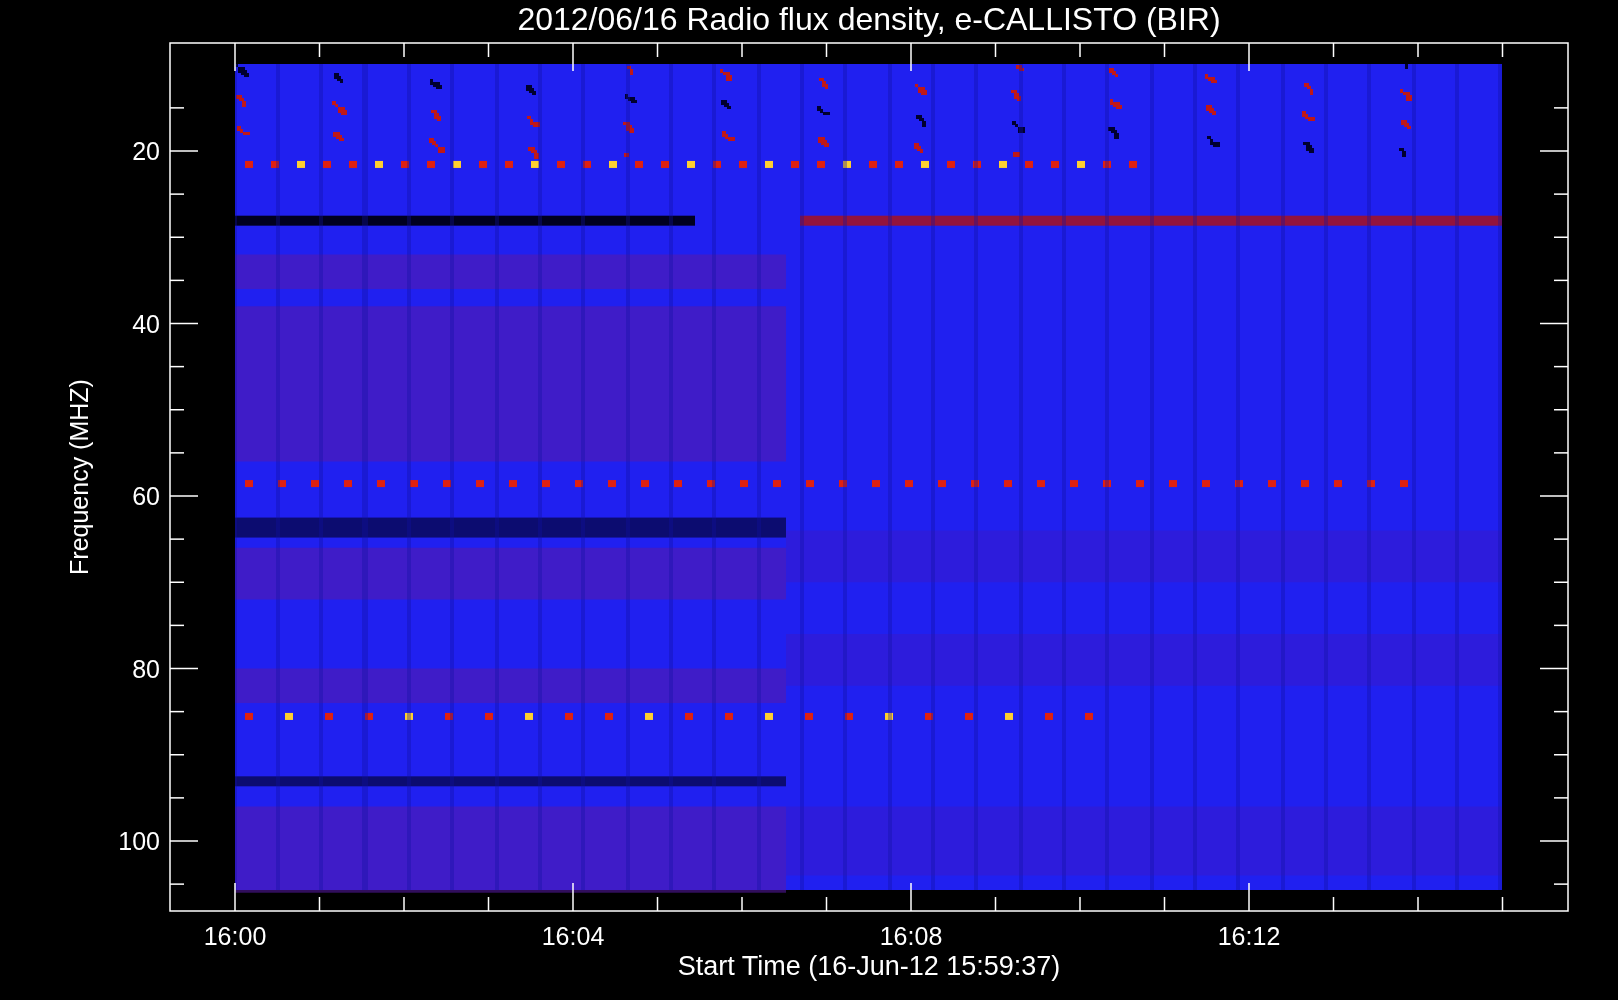 The width and height of the screenshot is (1618, 1000). What do you see at coordinates (911, 936) in the screenshot?
I see `x-tick-label: 16:08` at bounding box center [911, 936].